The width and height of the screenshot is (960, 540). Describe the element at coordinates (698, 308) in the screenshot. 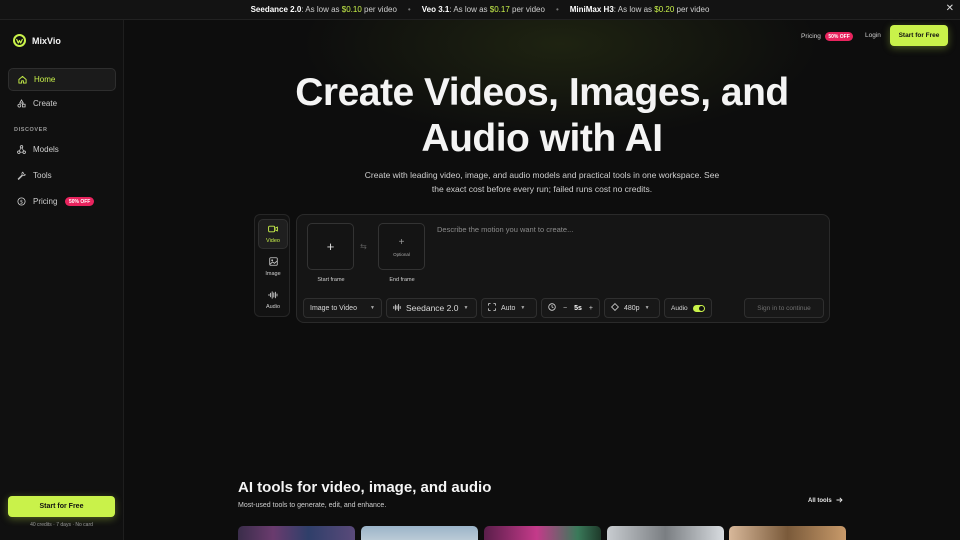

I see `toggle-switch` at that location.